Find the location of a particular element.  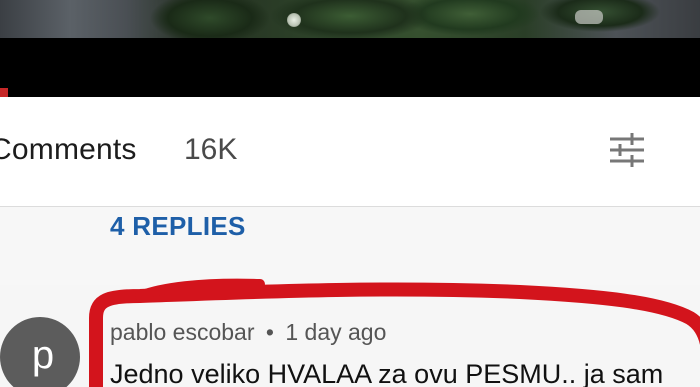

avatar: p is located at coordinates (40, 352).